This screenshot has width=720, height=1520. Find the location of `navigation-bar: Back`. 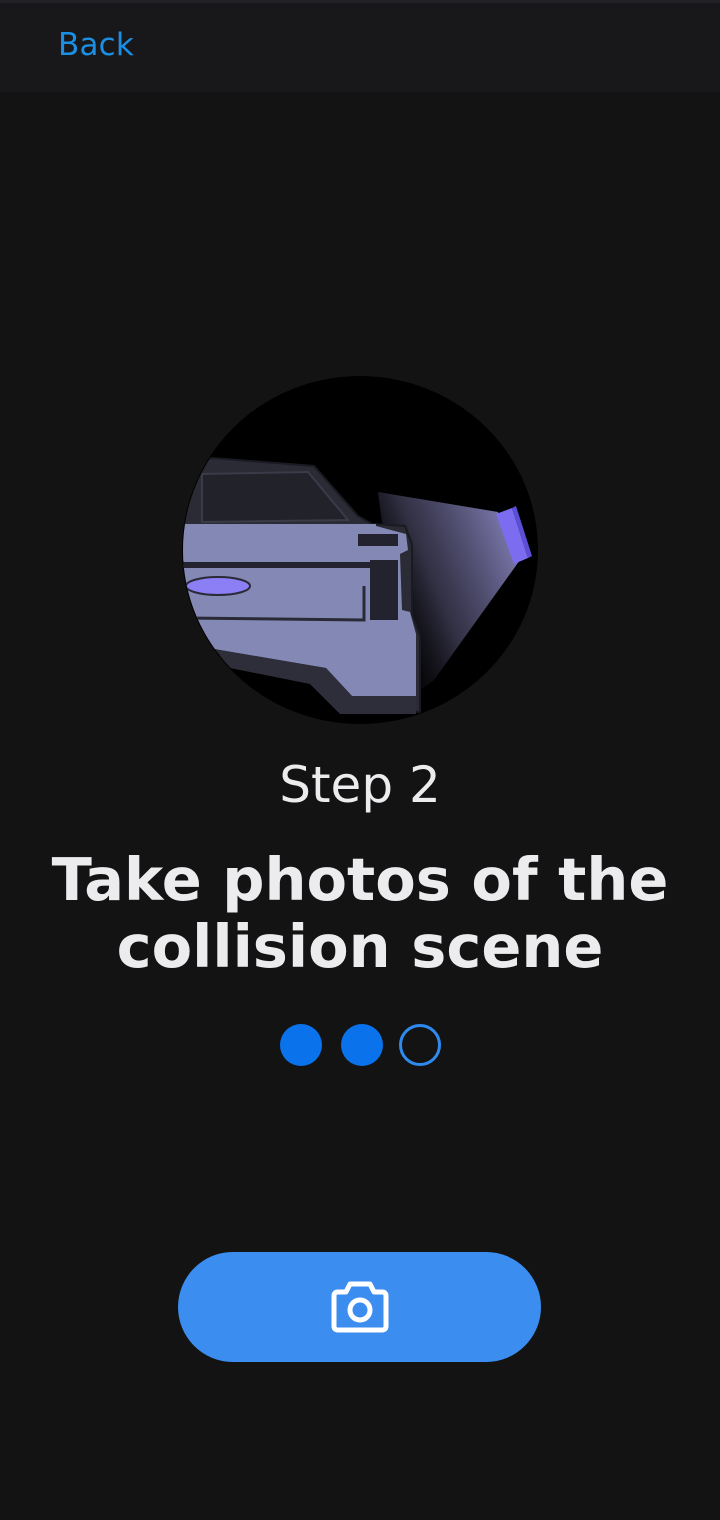

navigation-bar: Back is located at coordinates (360, 46).